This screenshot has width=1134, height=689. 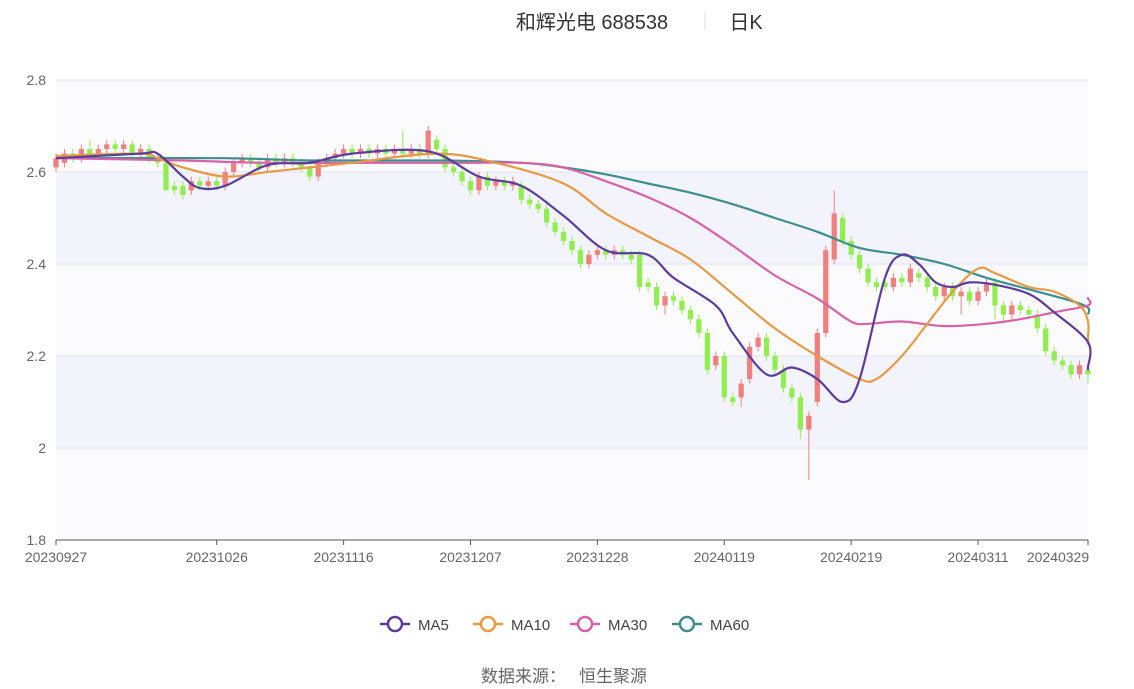 I want to click on x-tick-label: 20240119, so click(x=724, y=557).